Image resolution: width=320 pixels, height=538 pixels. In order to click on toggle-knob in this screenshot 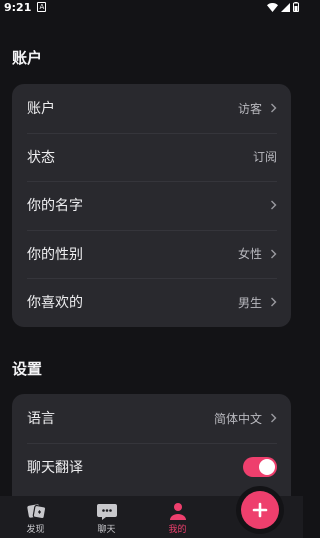, I will do `click(267, 466)`.